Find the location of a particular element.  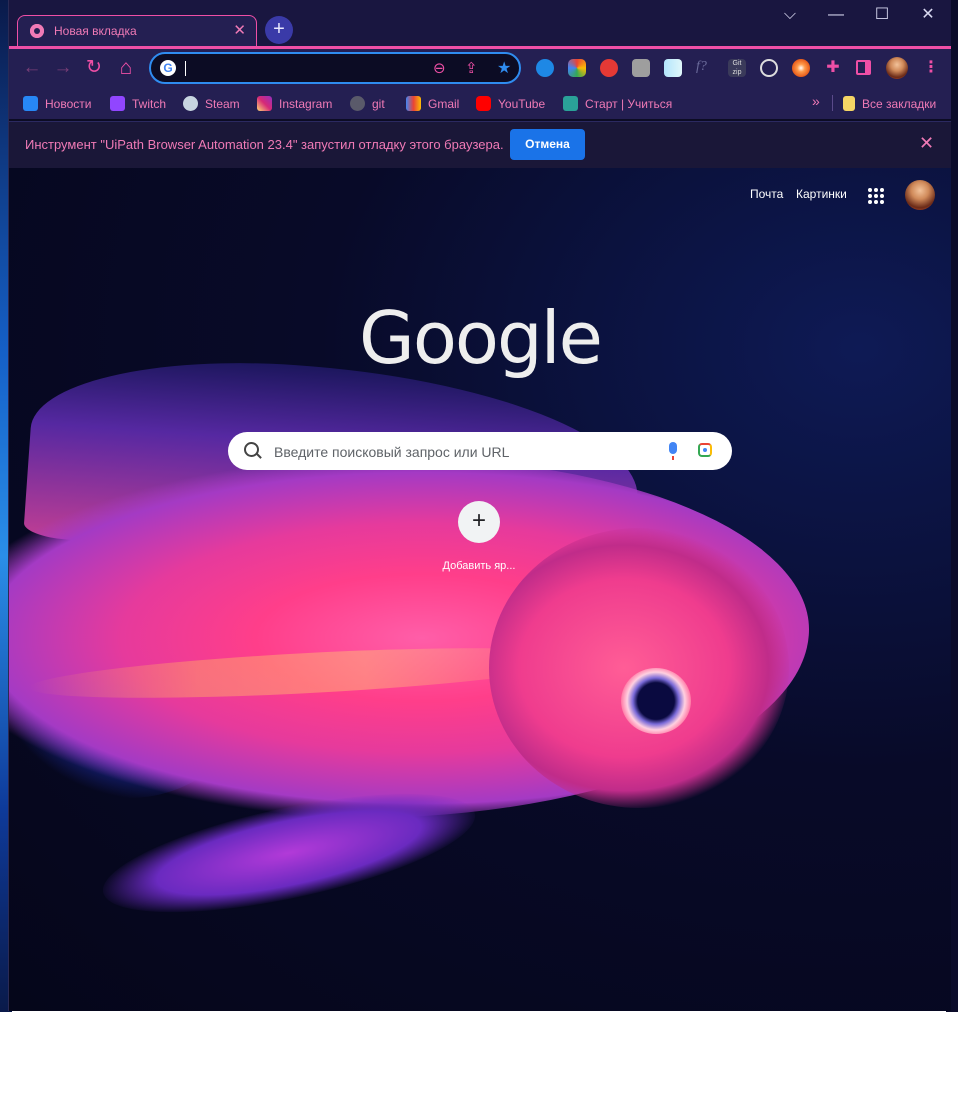

close-window-button: ✕ is located at coordinates (928, 16).